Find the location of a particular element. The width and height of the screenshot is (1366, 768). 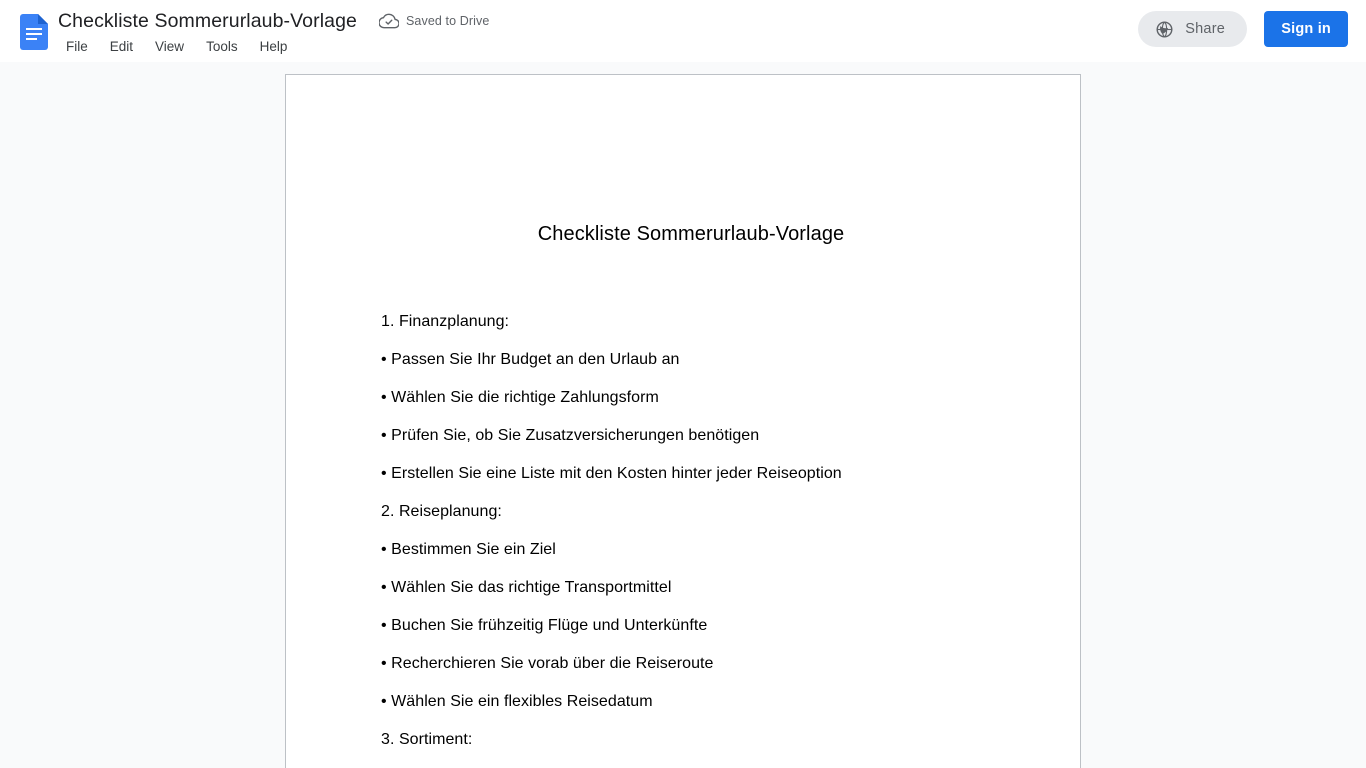

menu-item-tools: Tools is located at coordinates (222, 46).